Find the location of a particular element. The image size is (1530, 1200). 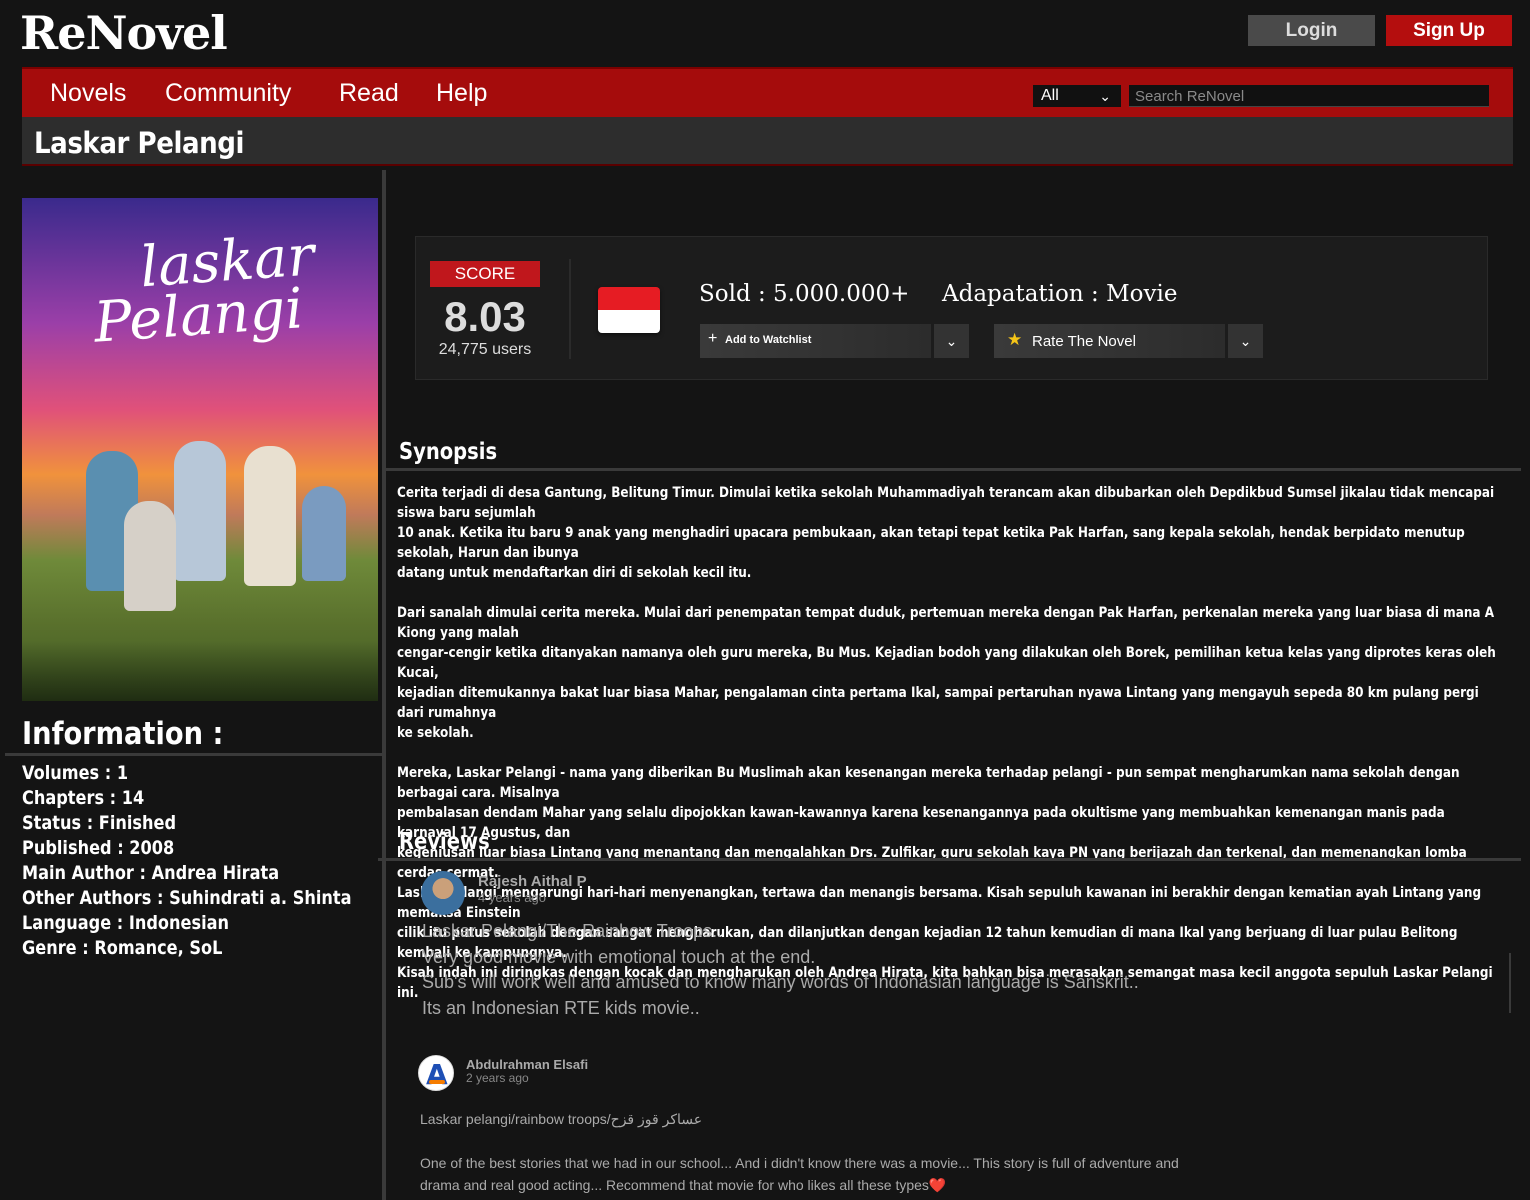

reviews-heading: Reviews is located at coordinates (444, 842).